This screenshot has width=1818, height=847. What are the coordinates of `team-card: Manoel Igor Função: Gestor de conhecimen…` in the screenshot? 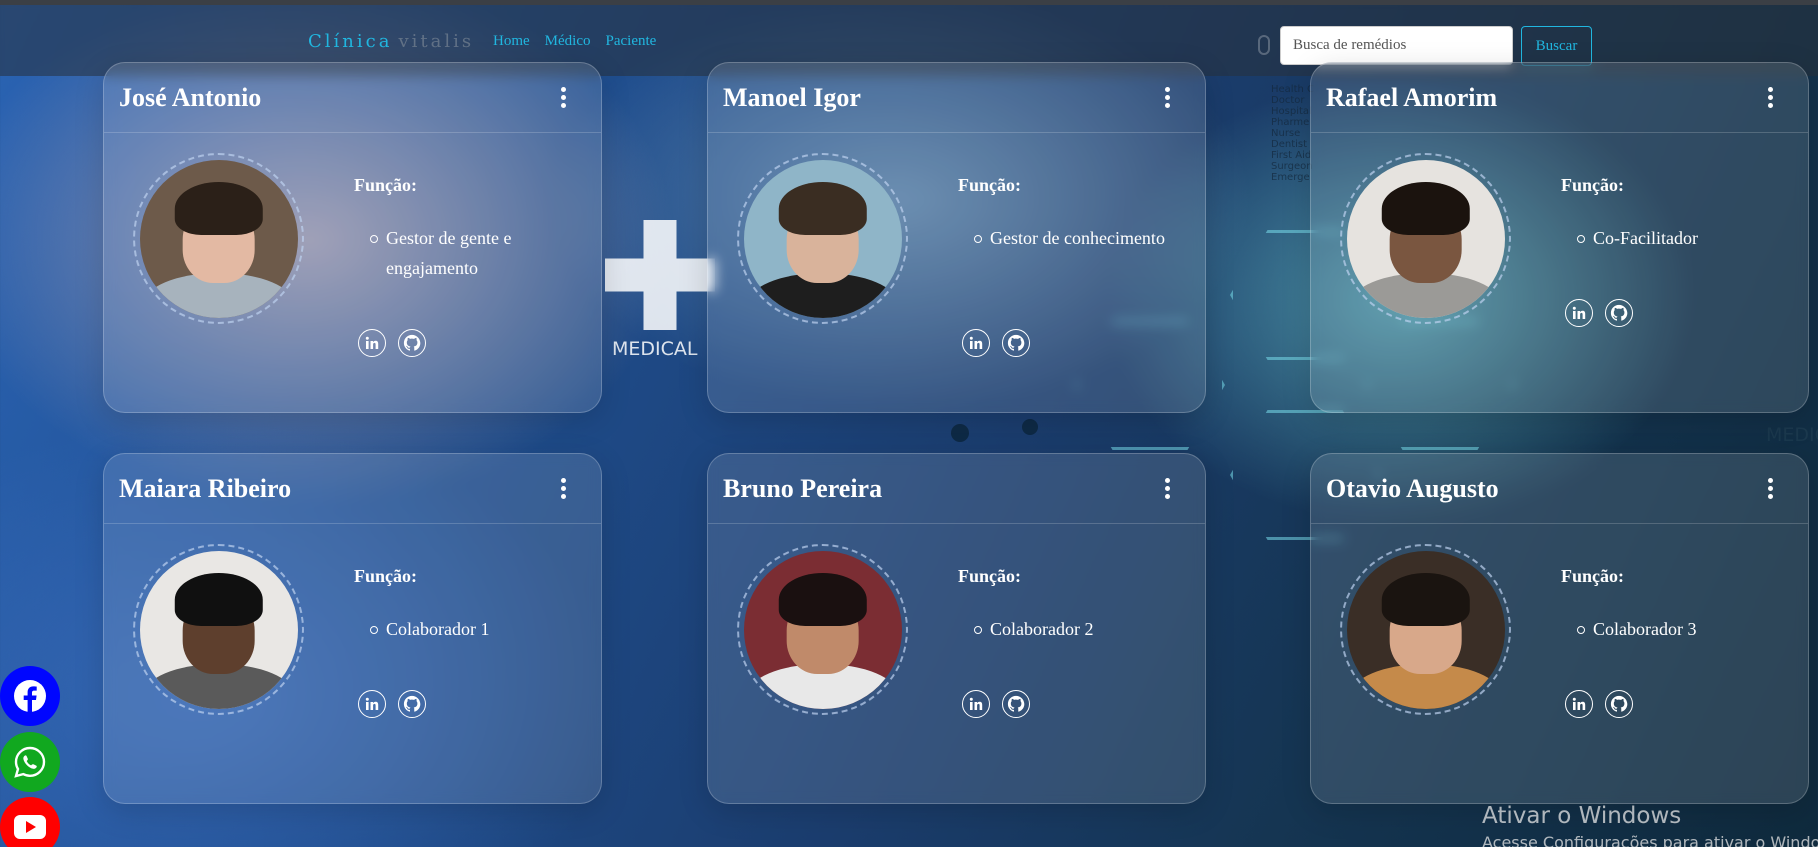 It's located at (956, 237).